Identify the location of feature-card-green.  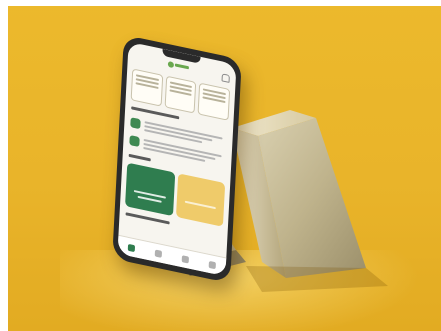
(150, 189).